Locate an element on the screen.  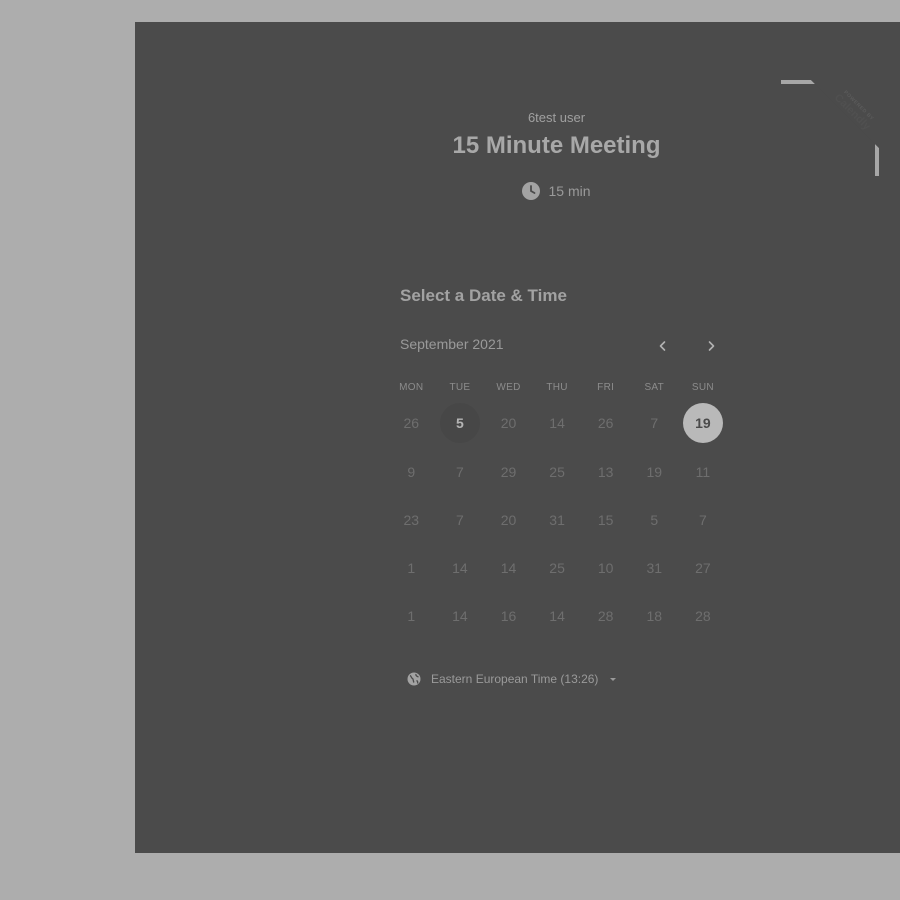
next-month-button is located at coordinates (711, 346).